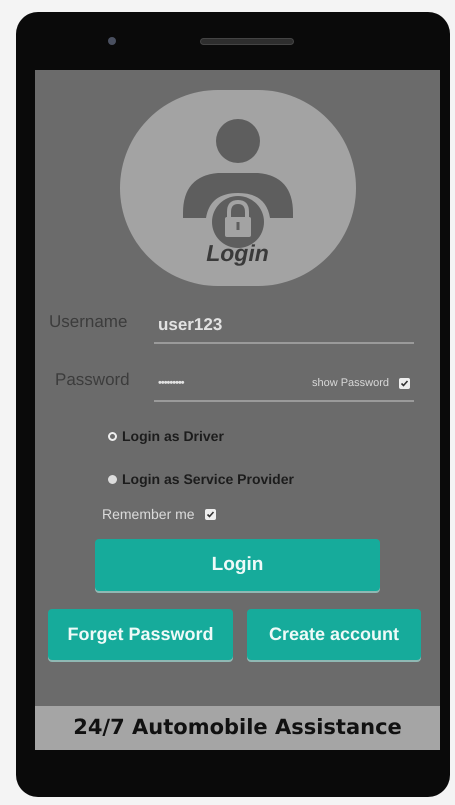 This screenshot has width=455, height=805. I want to click on role-radio-option: Login as Driver, so click(166, 436).